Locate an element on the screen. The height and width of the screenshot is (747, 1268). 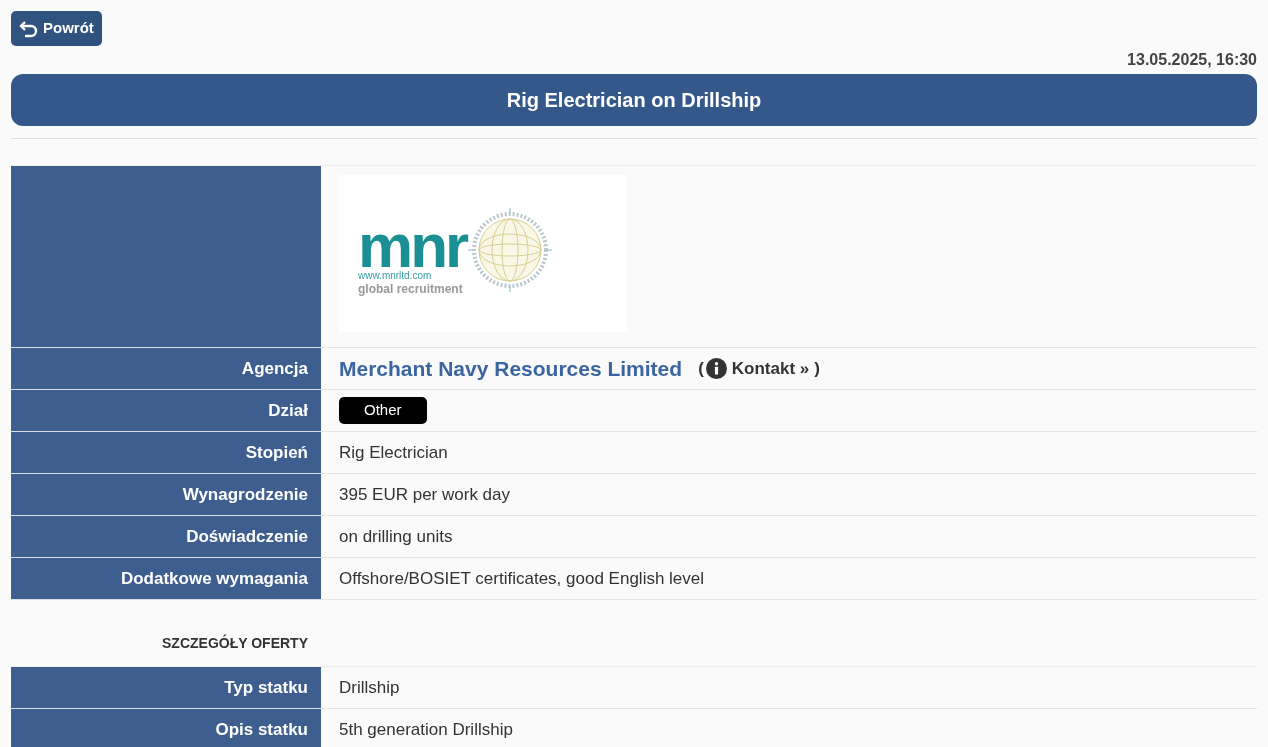
field-value: Drillship is located at coordinates (369, 687).